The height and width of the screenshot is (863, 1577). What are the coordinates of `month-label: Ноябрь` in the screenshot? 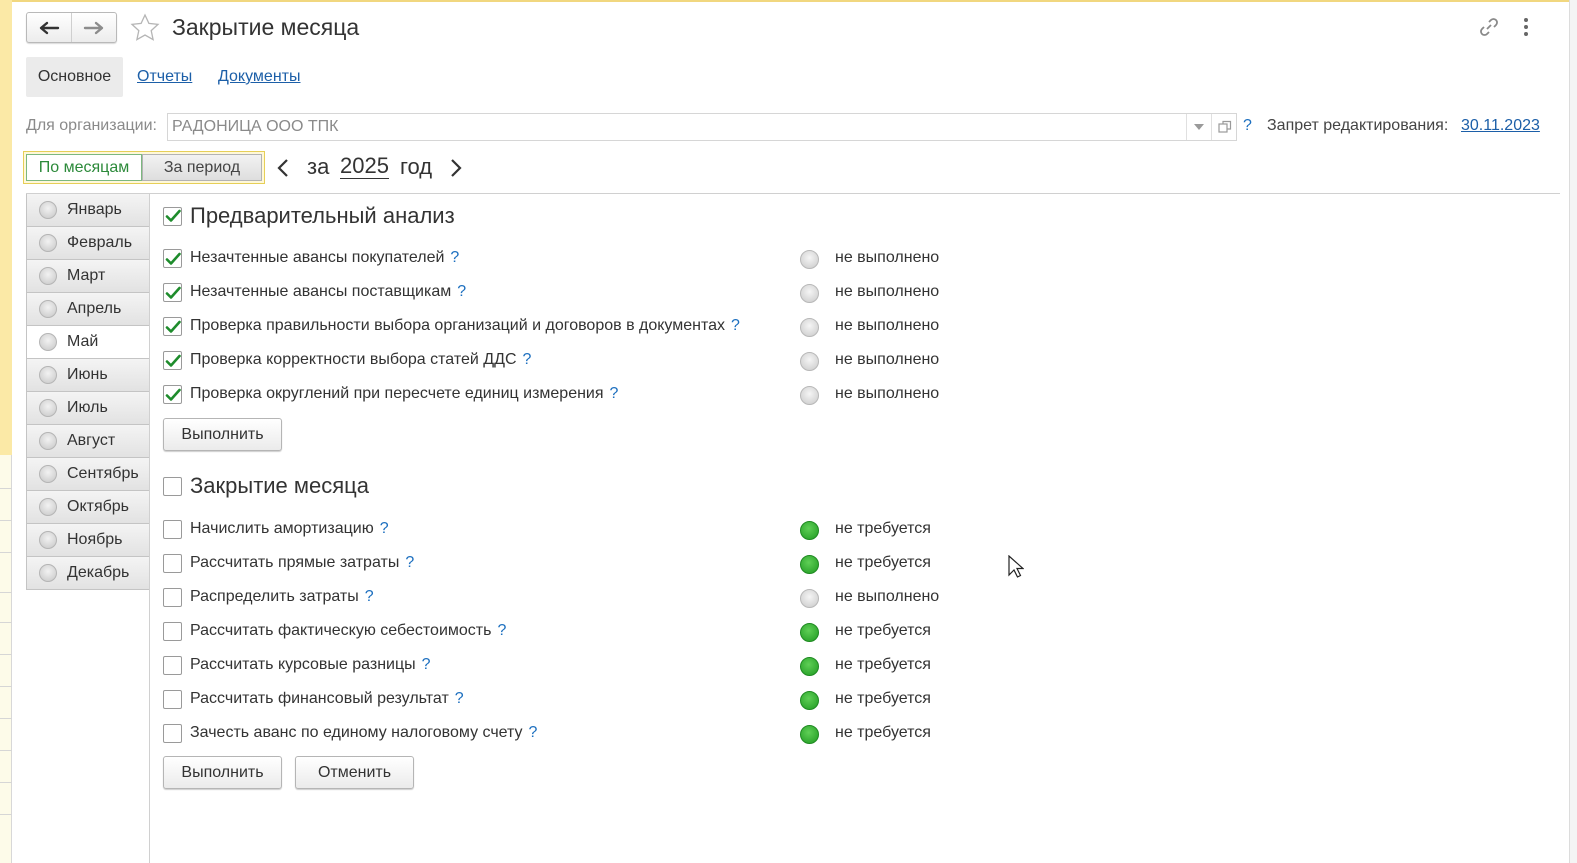 It's located at (95, 539).